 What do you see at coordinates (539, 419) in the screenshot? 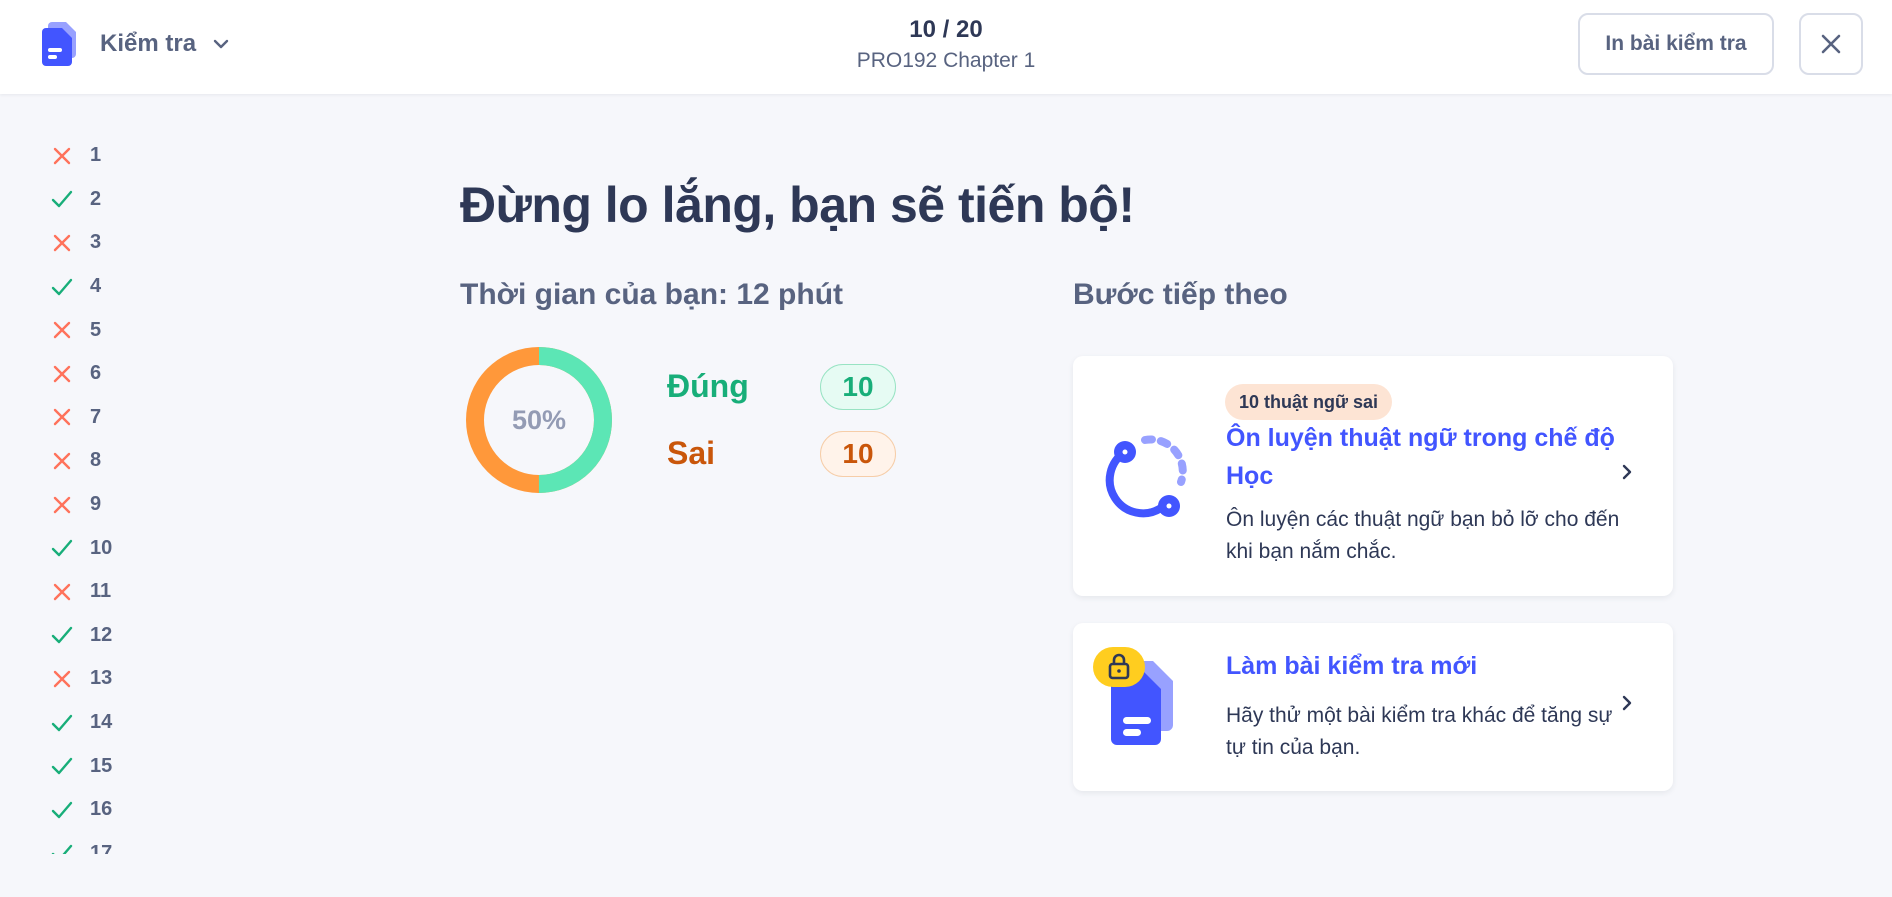
I see `score-percent: 50%` at bounding box center [539, 419].